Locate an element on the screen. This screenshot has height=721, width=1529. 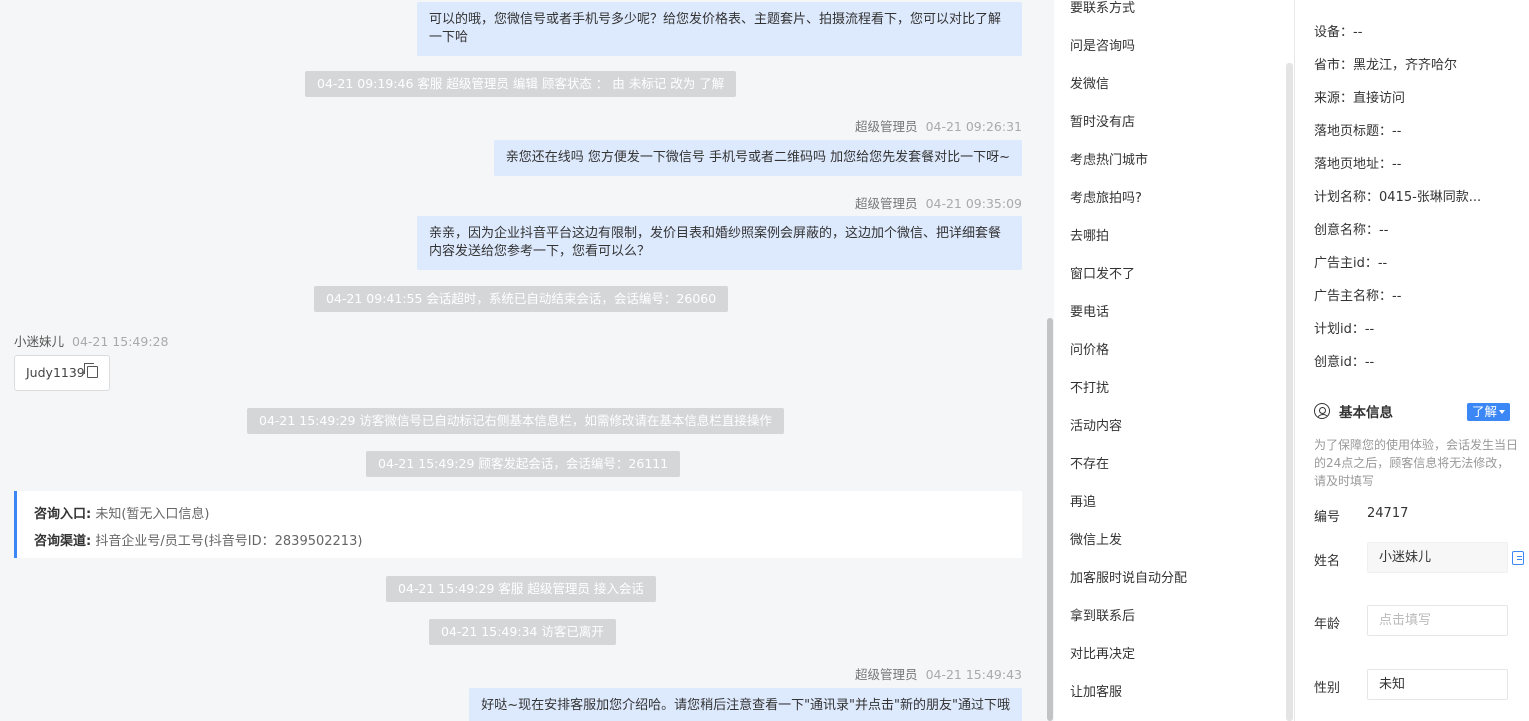
info-creative-id: 创意id：-- is located at coordinates (1344, 362).